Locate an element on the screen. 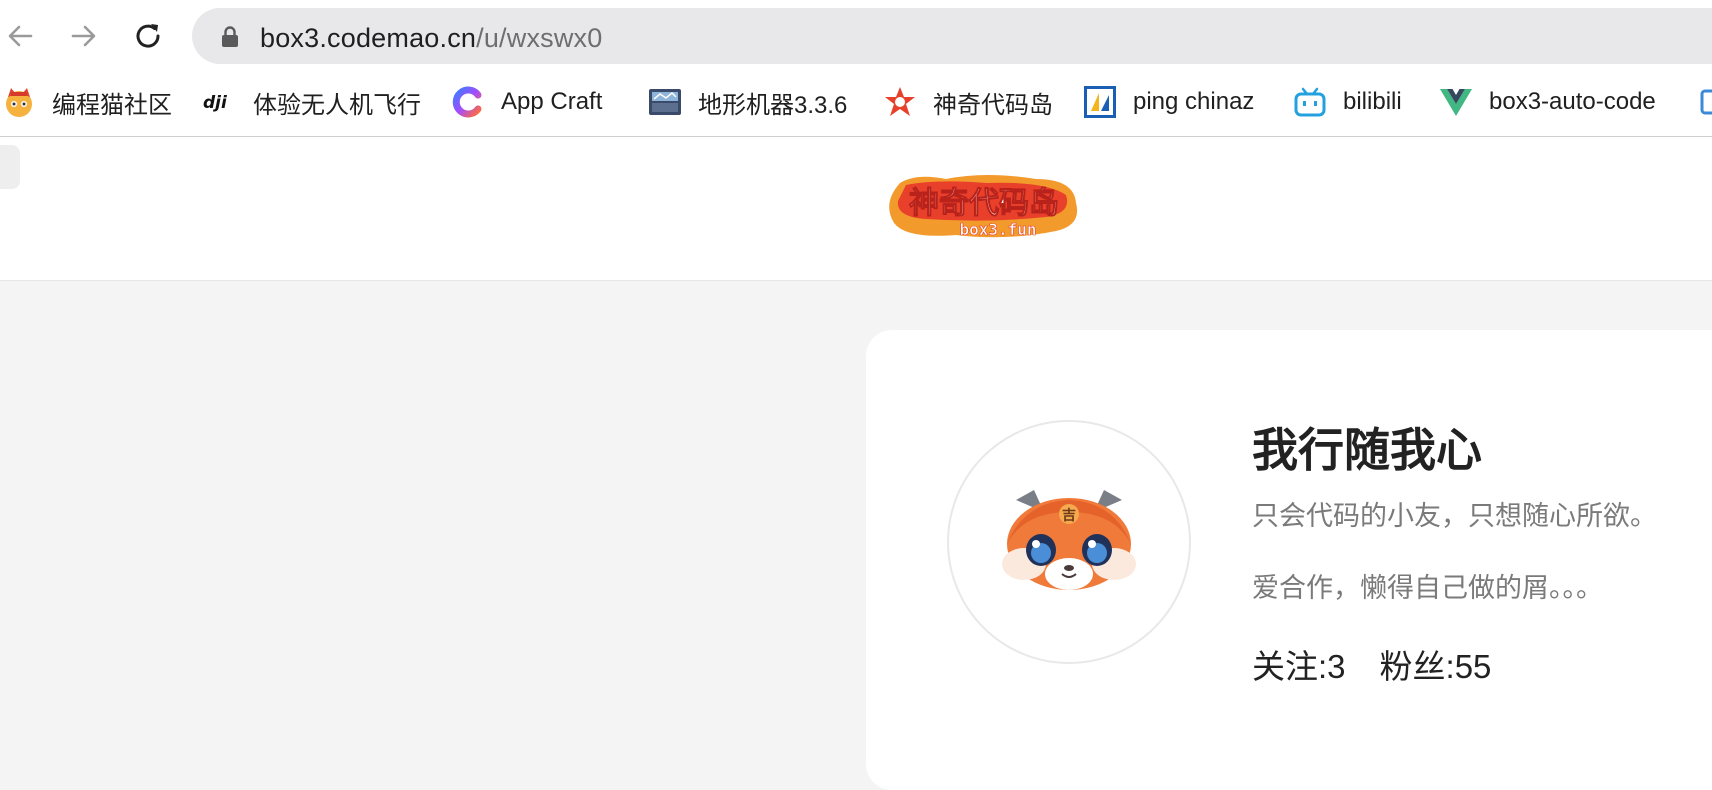  lock-icon is located at coordinates (230, 37).